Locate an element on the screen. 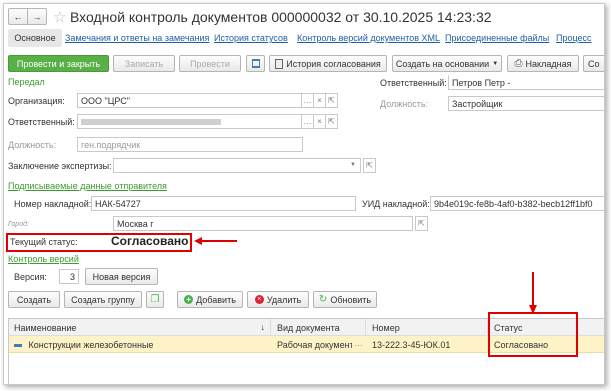 This screenshot has height=391, width=611. approval-history-button: История согласования is located at coordinates (328, 63).